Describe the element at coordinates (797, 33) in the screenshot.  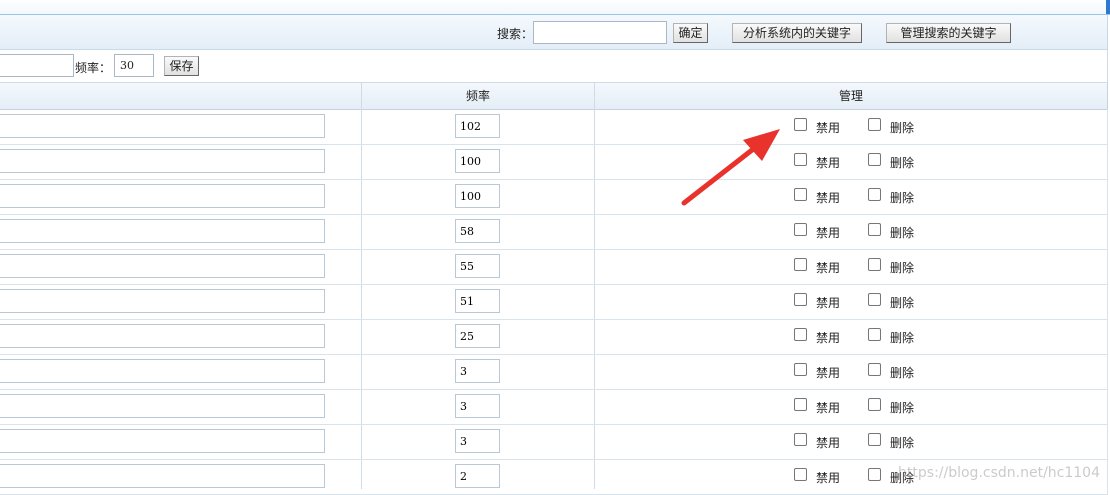
I see `analyze-keywords-button: 分析系统内的关键字` at that location.